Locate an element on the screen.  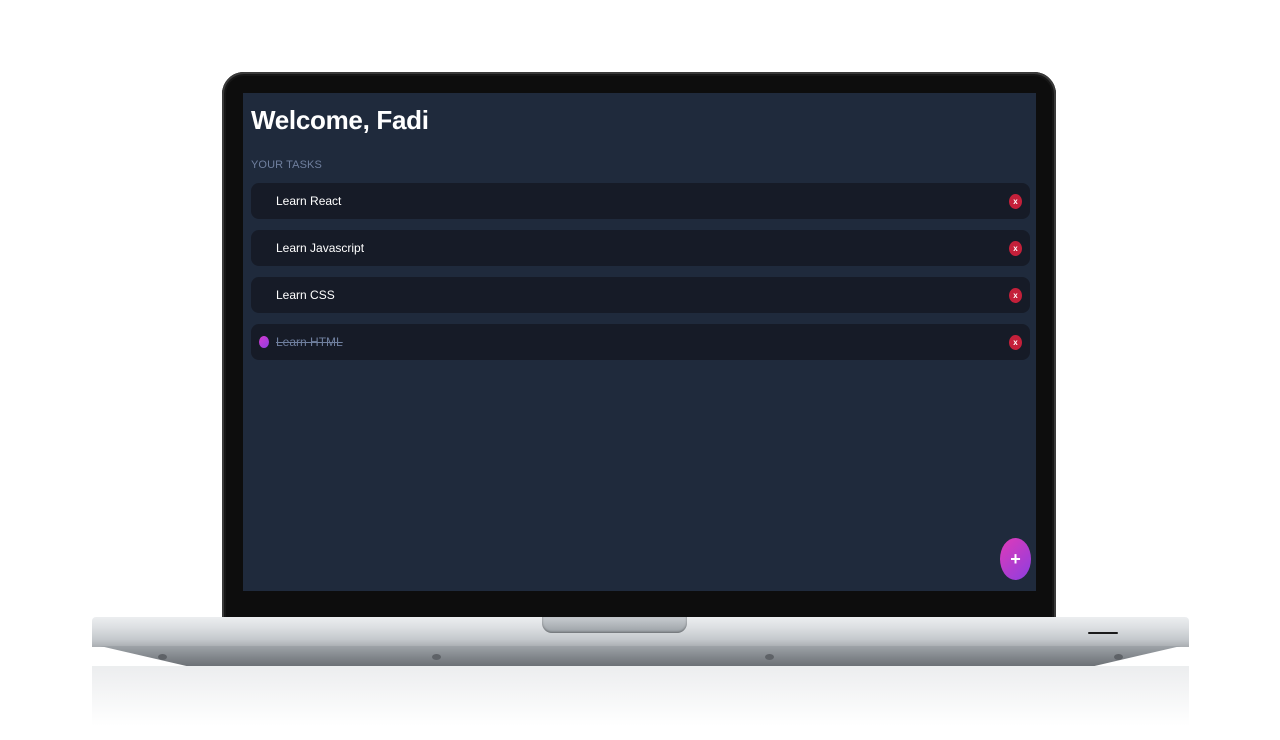
tasks-section-label: YOUR TASKS is located at coordinates (286, 165).